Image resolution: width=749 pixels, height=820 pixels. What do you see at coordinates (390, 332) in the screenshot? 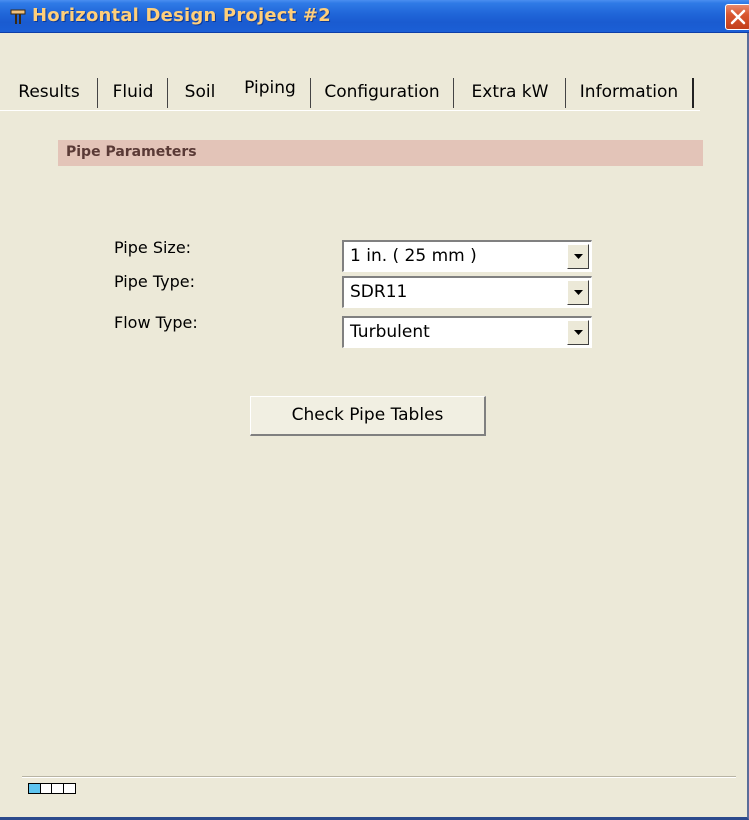
I see `flow-type-value: Turbulent` at bounding box center [390, 332].